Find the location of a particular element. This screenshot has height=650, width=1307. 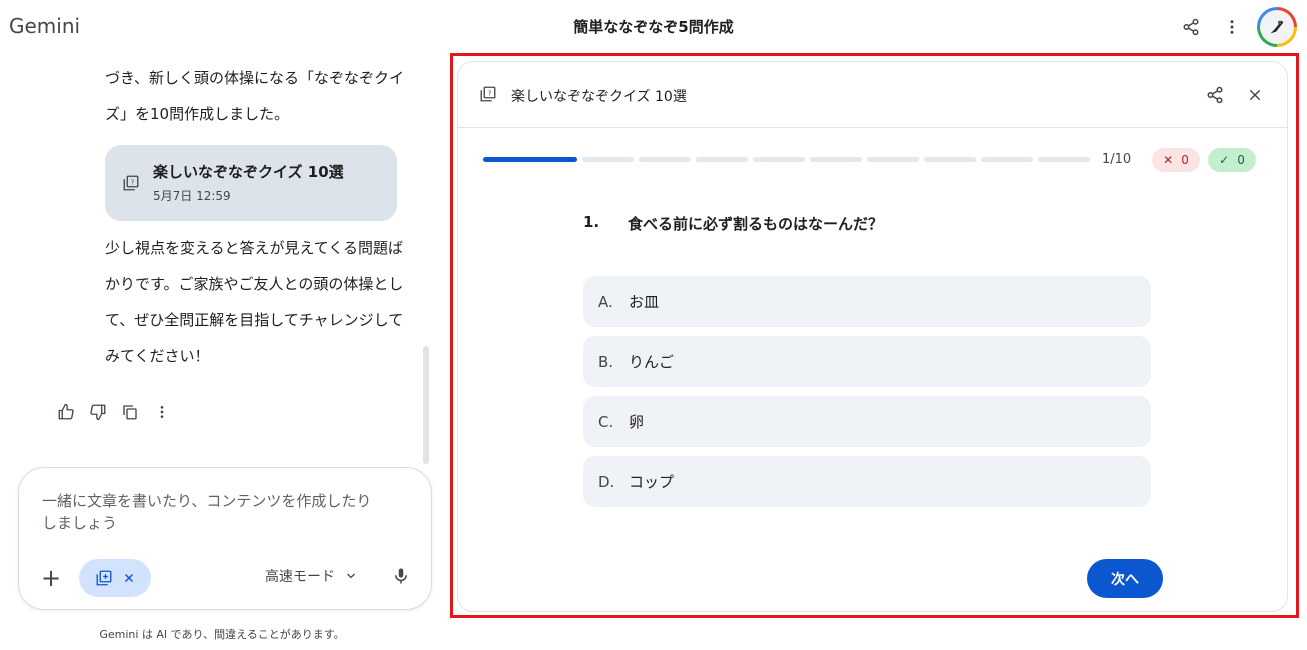

conversation-title: 簡単ななぞなぞ5問作成 is located at coordinates (653, 27).